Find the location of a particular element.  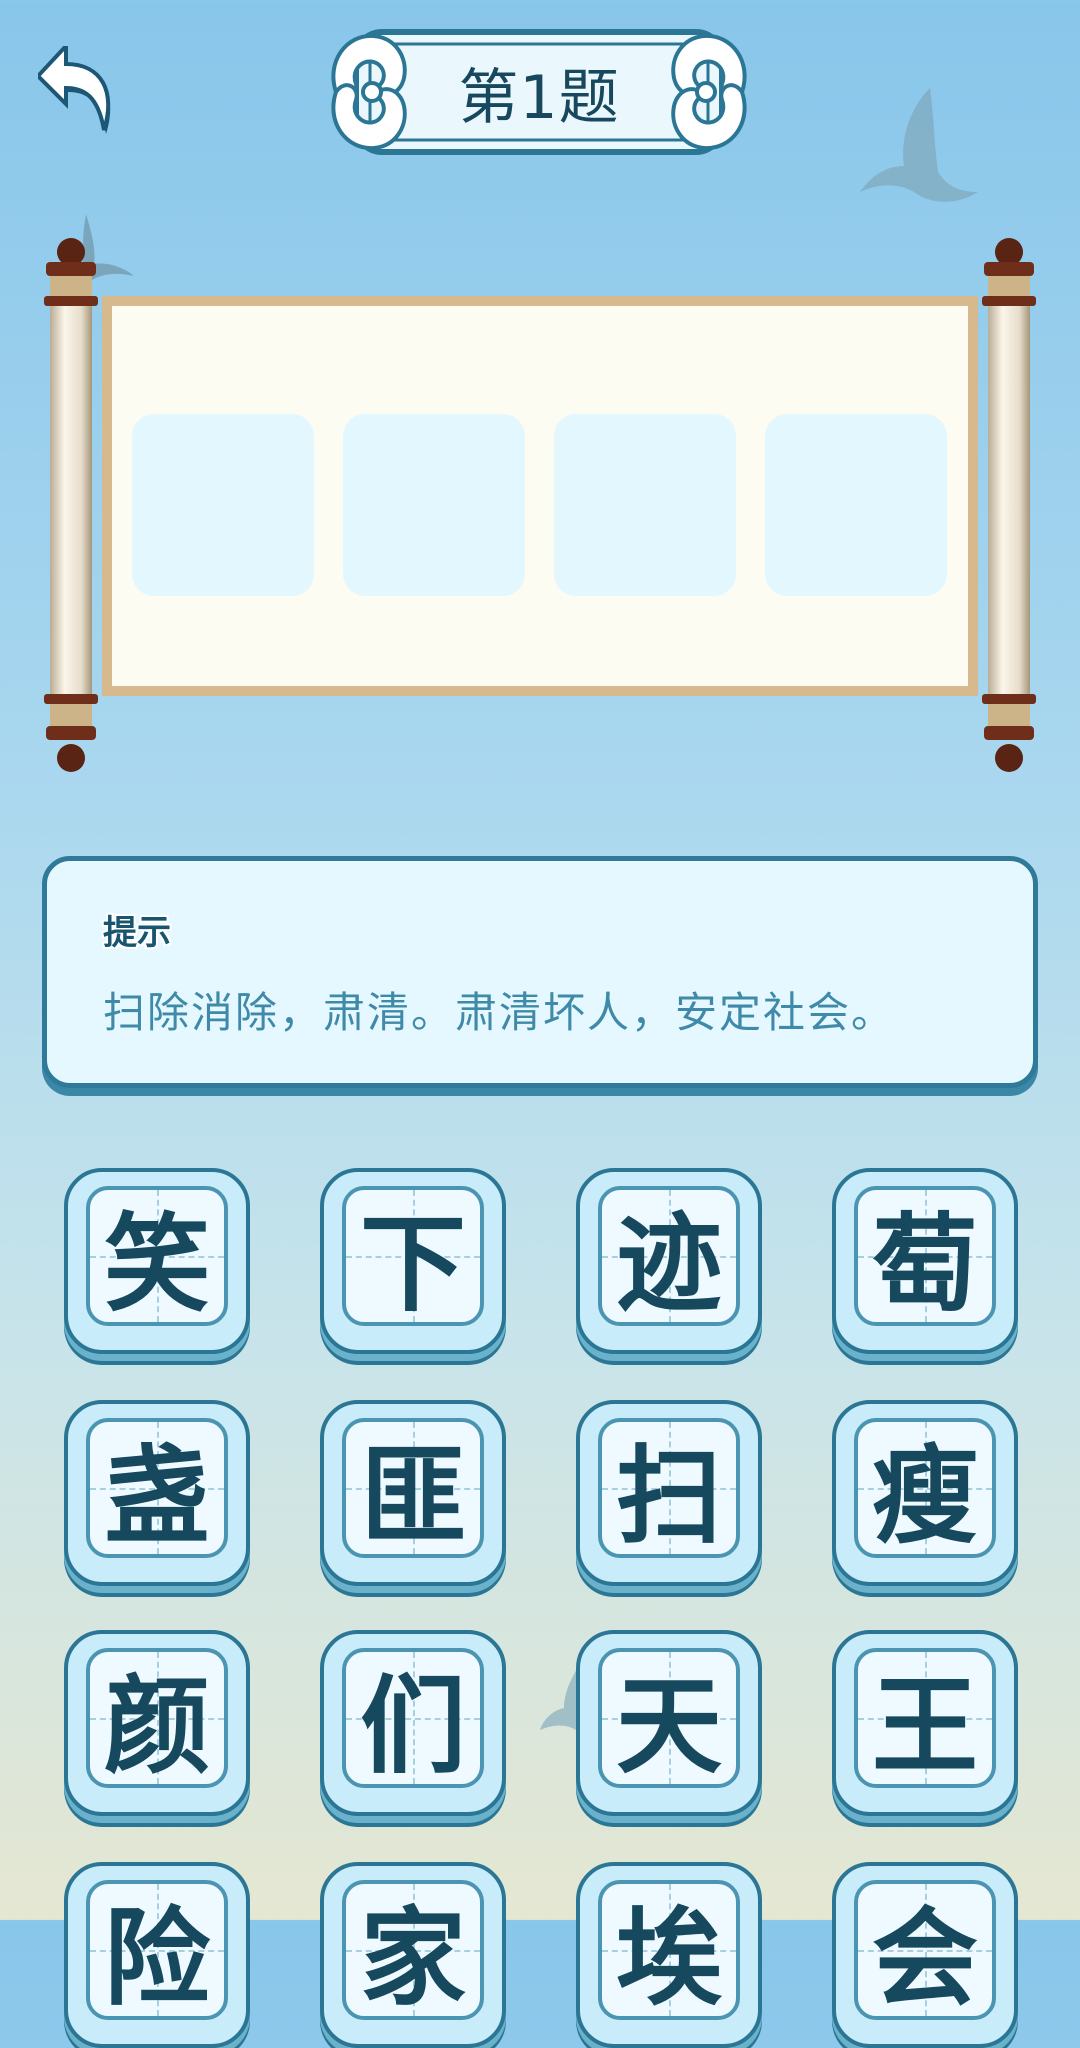

tile-char: 险 is located at coordinates (157, 1958).